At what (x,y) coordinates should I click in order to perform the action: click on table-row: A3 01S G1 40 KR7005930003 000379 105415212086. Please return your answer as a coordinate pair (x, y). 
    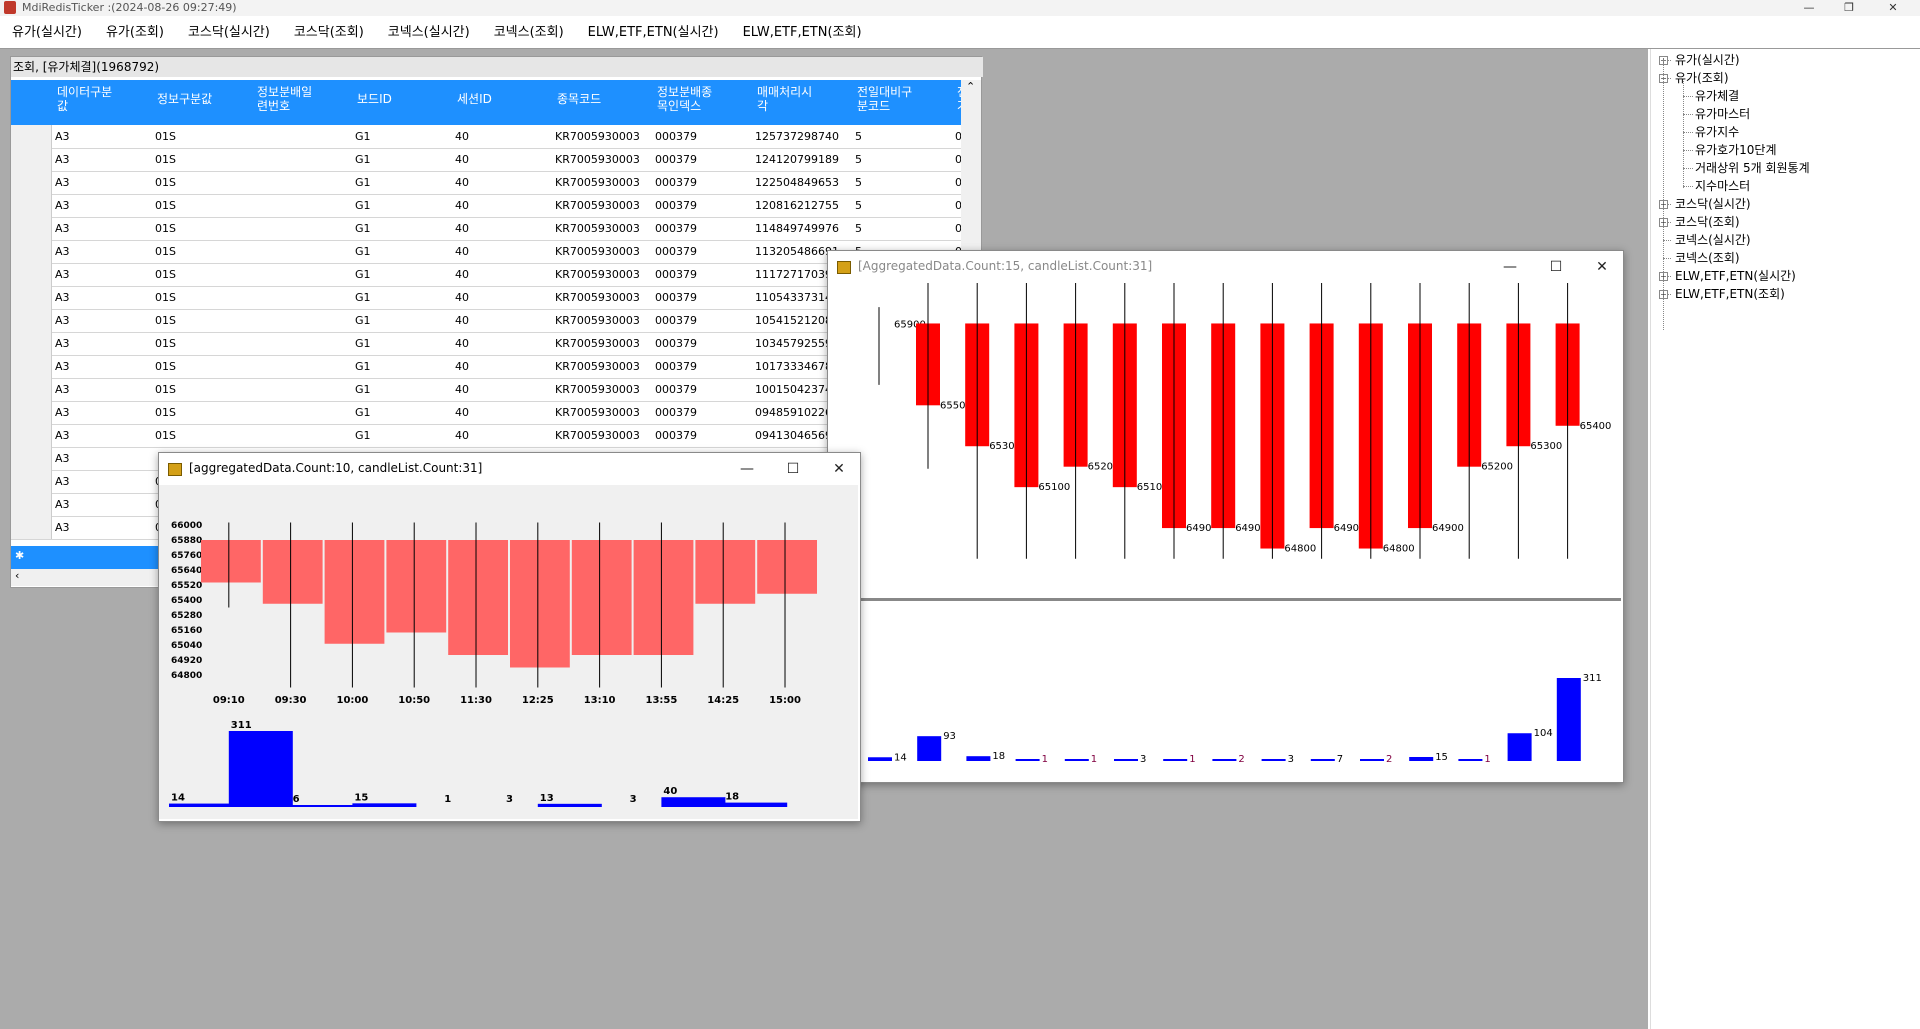
    Looking at the image, I should click on (486, 321).